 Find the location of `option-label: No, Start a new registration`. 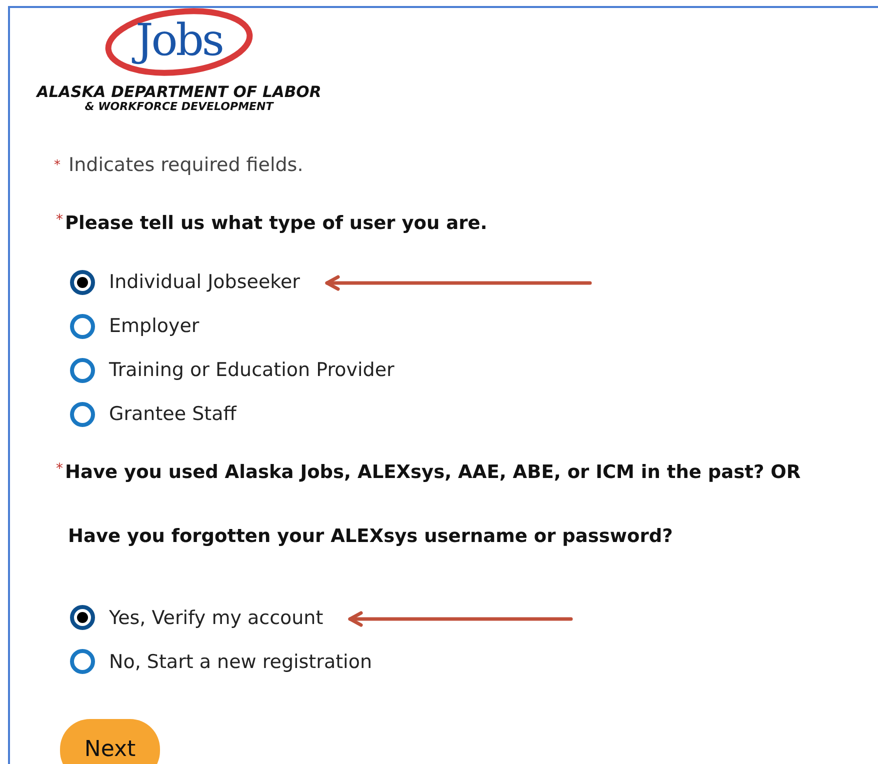

option-label: No, Start a new registration is located at coordinates (240, 662).